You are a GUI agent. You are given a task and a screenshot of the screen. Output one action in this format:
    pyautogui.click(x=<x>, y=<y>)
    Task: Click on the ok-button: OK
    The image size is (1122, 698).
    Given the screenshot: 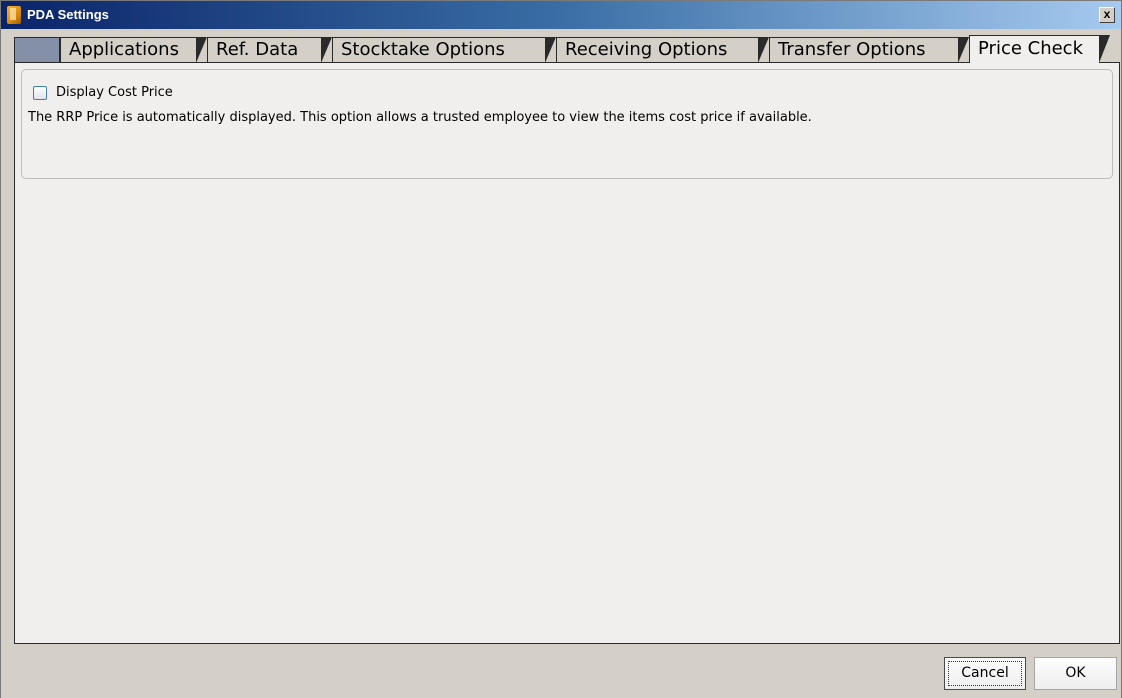 What is the action you would take?
    pyautogui.click(x=1075, y=673)
    